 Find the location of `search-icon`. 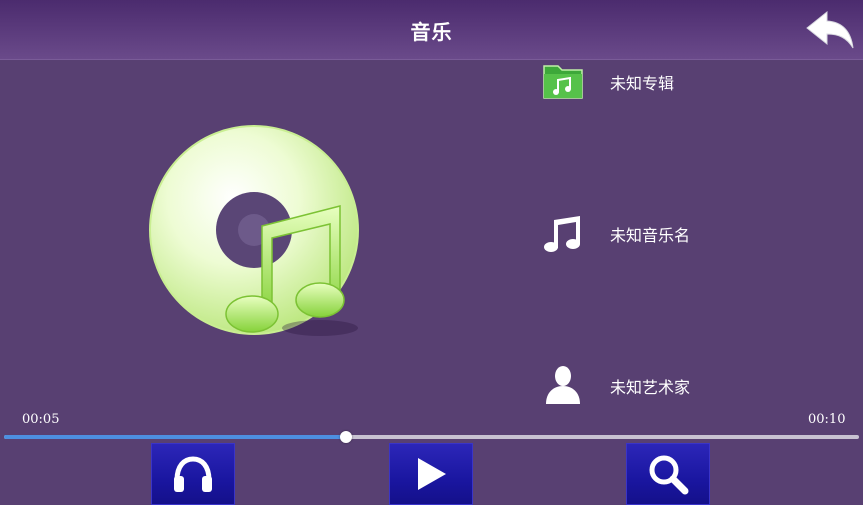

search-icon is located at coordinates (669, 475).